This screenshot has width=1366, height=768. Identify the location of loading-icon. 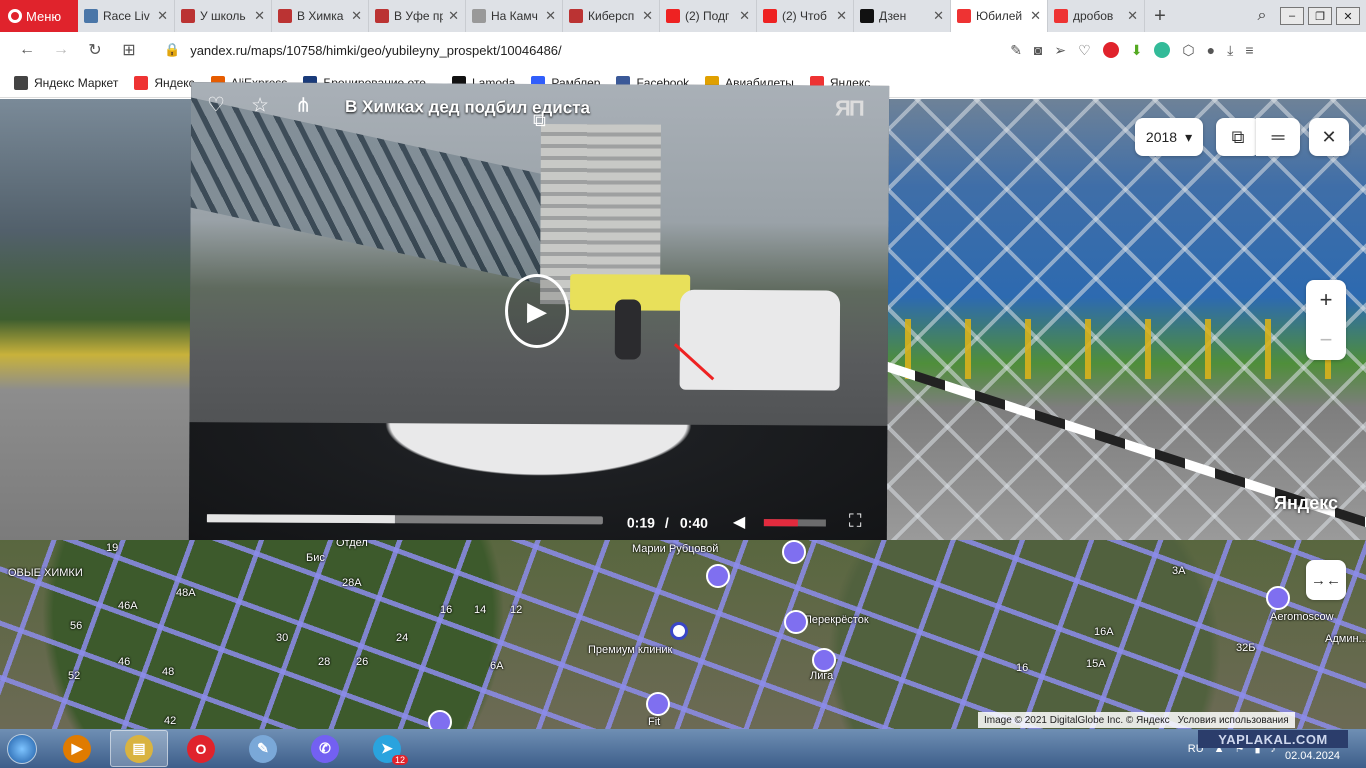
(479, 16).